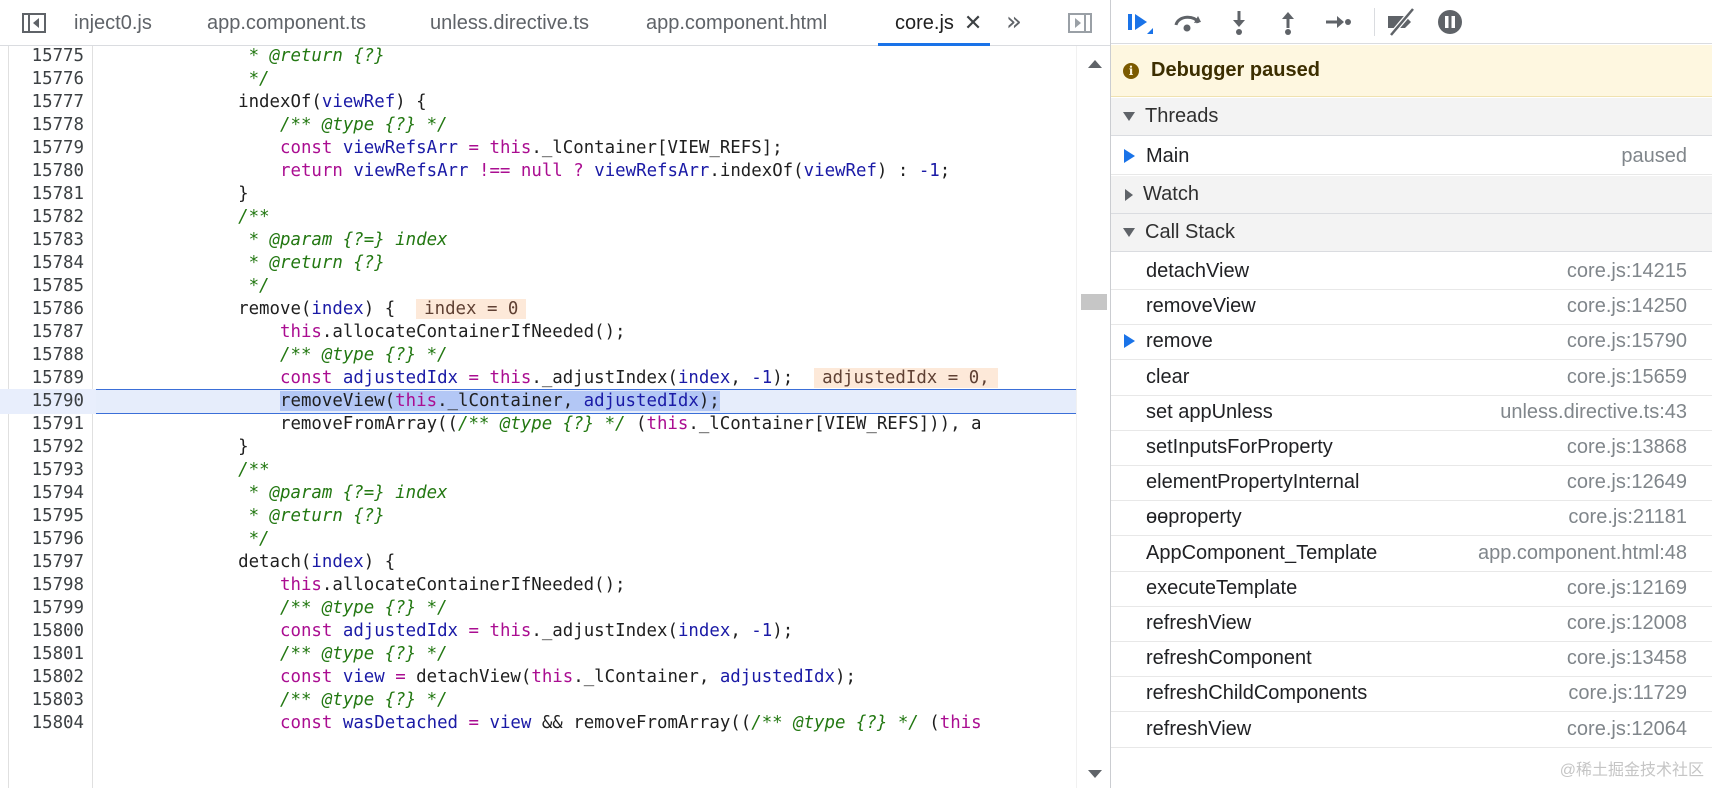 This screenshot has width=1712, height=788. Describe the element at coordinates (46, 424) in the screenshot. I see `line-number: 15791` at that location.